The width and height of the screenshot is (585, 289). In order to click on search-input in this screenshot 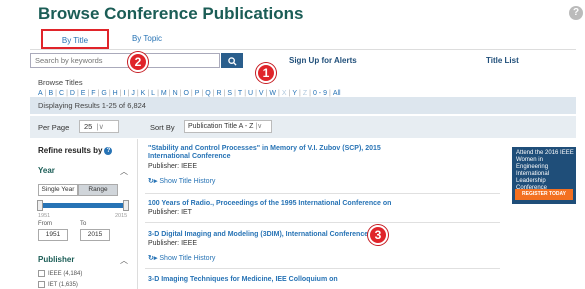, I will do `click(125, 60)`.